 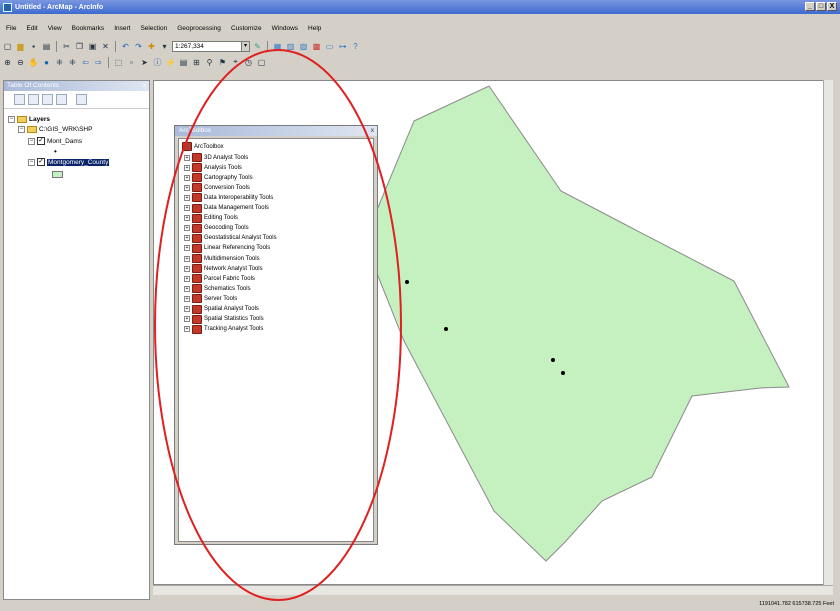 I want to click on editor-toolbar-icon: ✎, so click(x=257, y=46).